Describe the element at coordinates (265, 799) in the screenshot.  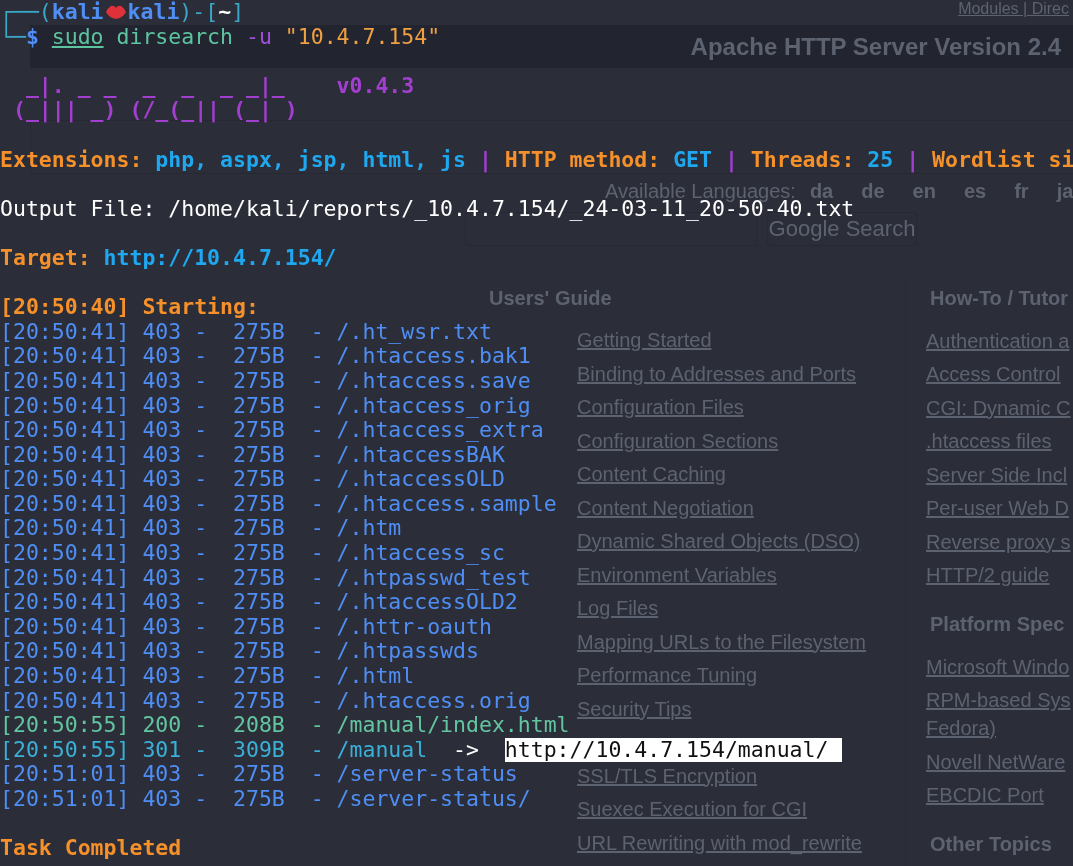
I see `terminal-line: [20:51:01] 403 - 275B - /server-status/` at that location.